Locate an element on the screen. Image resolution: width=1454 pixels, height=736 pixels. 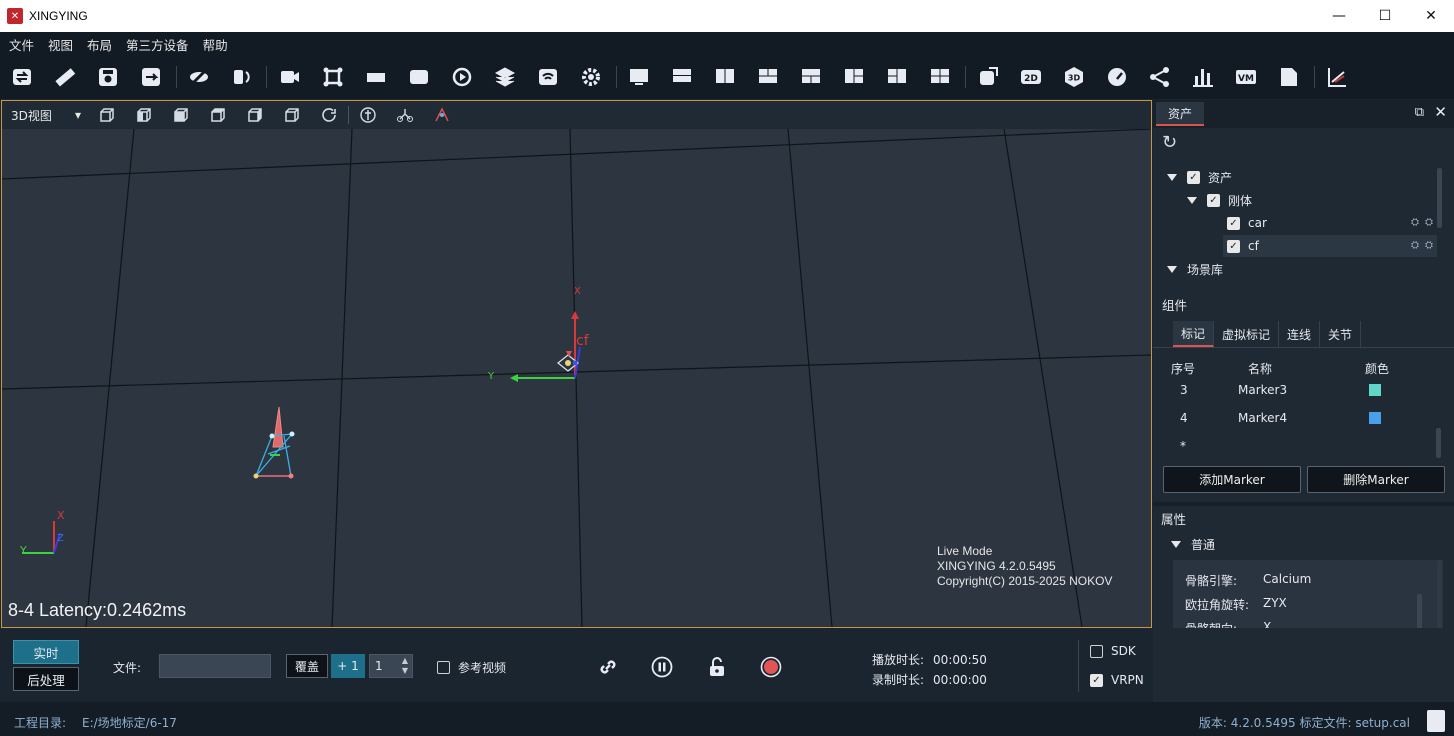
camera-icon is located at coordinates (290, 77).